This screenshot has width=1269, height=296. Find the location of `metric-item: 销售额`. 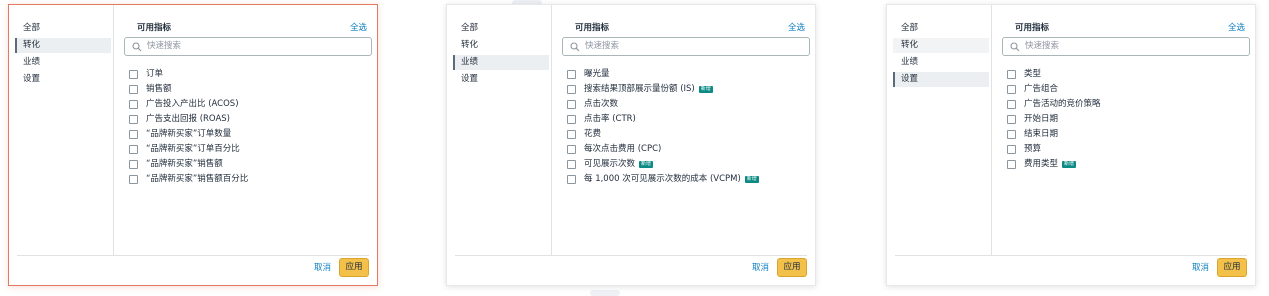

metric-item: 销售额 is located at coordinates (251, 89).